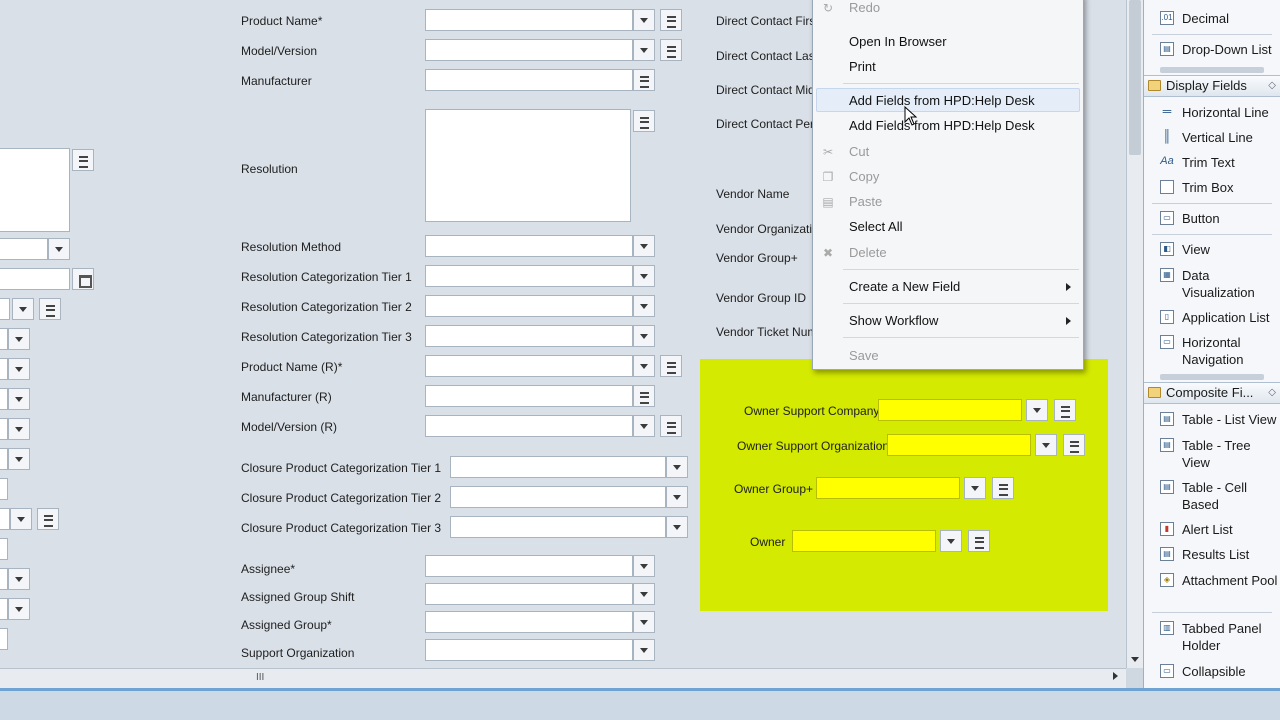 This screenshot has width=1280, height=720. What do you see at coordinates (644, 426) in the screenshot?
I see `model-version-r-dropdown` at bounding box center [644, 426].